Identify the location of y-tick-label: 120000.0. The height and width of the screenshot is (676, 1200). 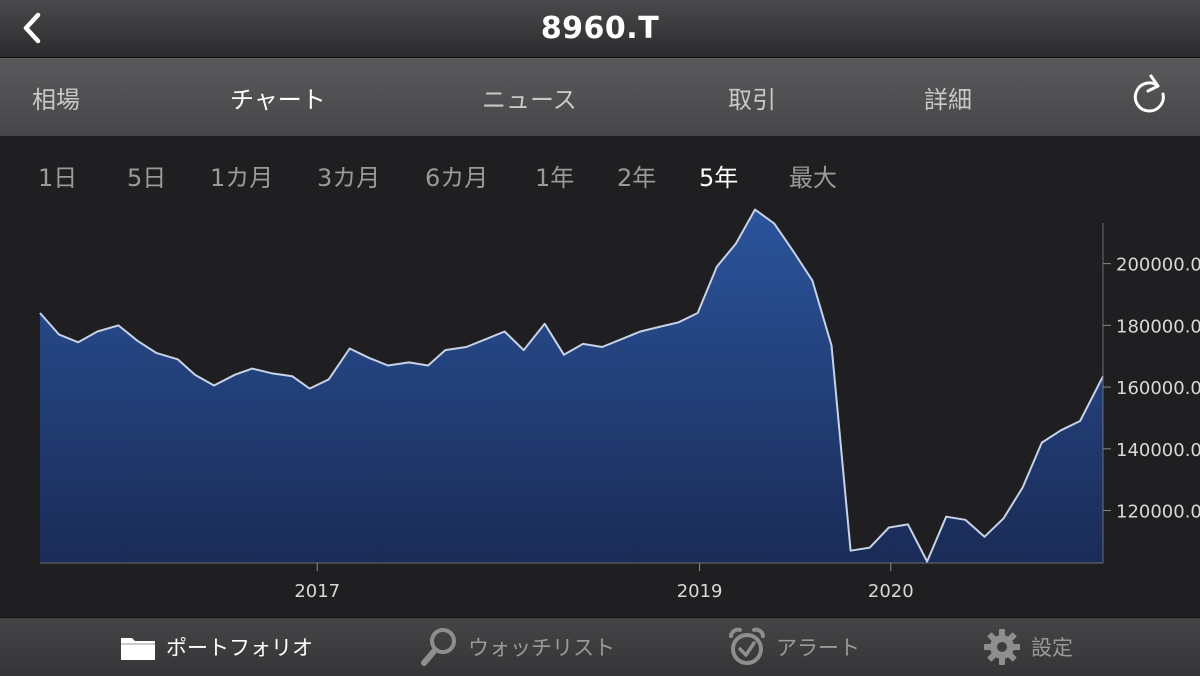
(1158, 512).